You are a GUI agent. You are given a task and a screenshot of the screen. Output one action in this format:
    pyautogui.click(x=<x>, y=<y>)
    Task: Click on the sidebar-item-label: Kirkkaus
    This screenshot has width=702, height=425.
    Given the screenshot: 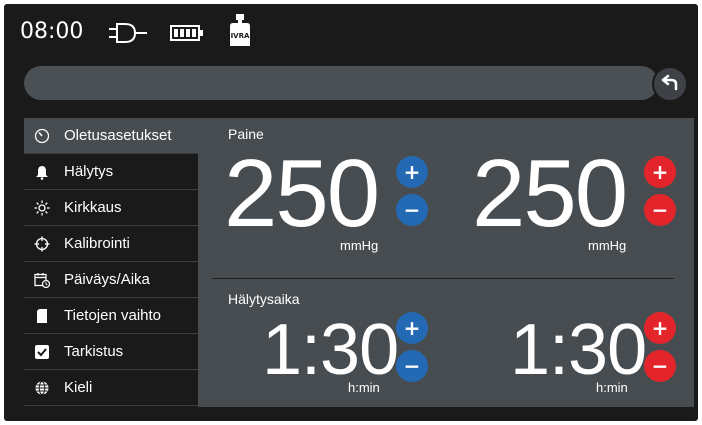 What is the action you would take?
    pyautogui.click(x=93, y=207)
    